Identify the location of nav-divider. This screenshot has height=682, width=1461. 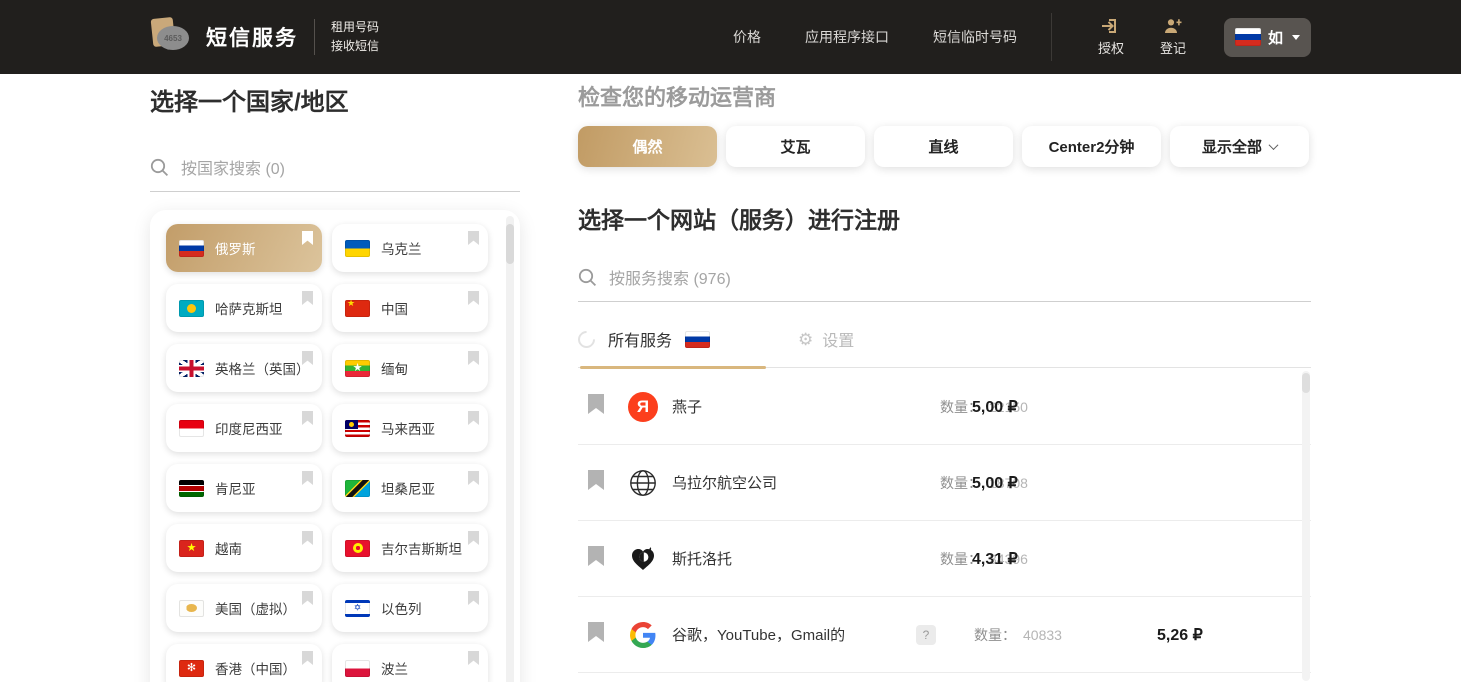
(1051, 37).